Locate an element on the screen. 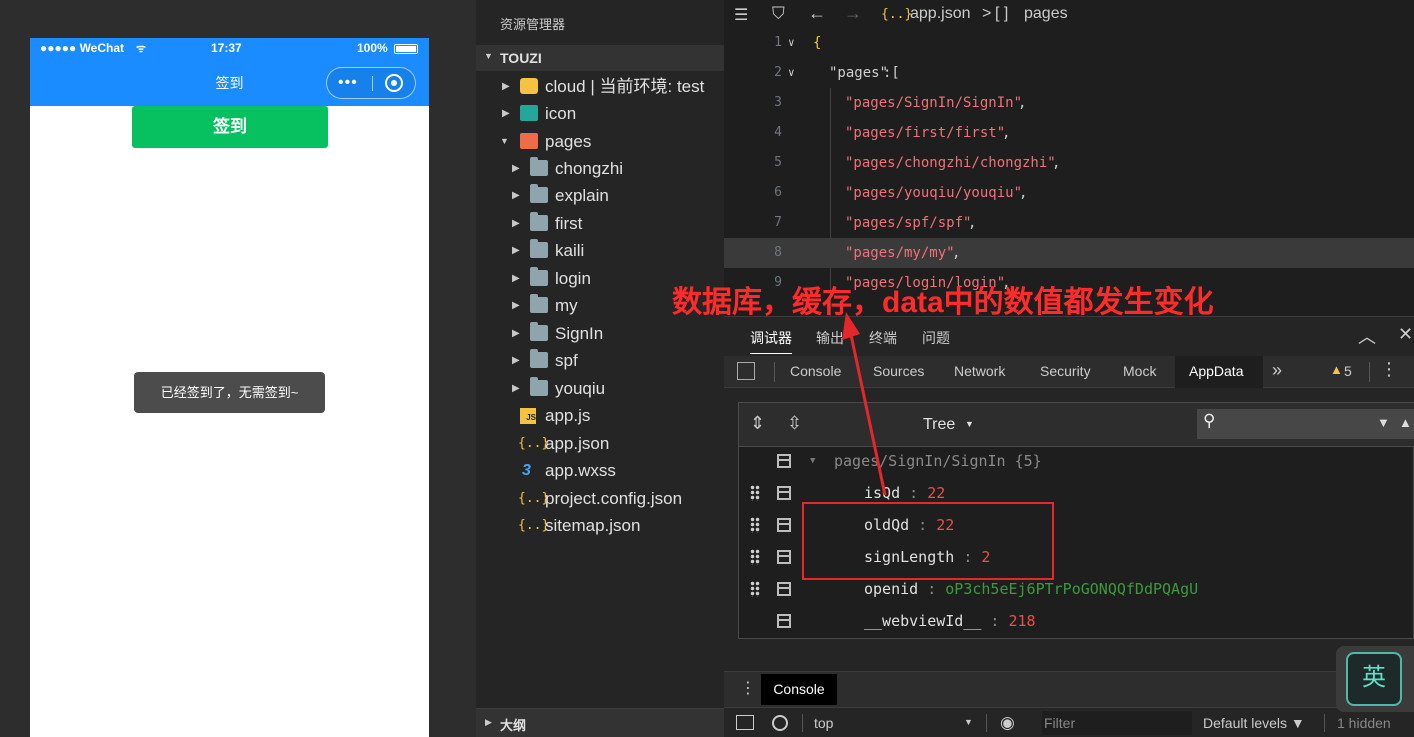 The width and height of the screenshot is (1414, 737). sign-in-button: 签到 is located at coordinates (230, 127).